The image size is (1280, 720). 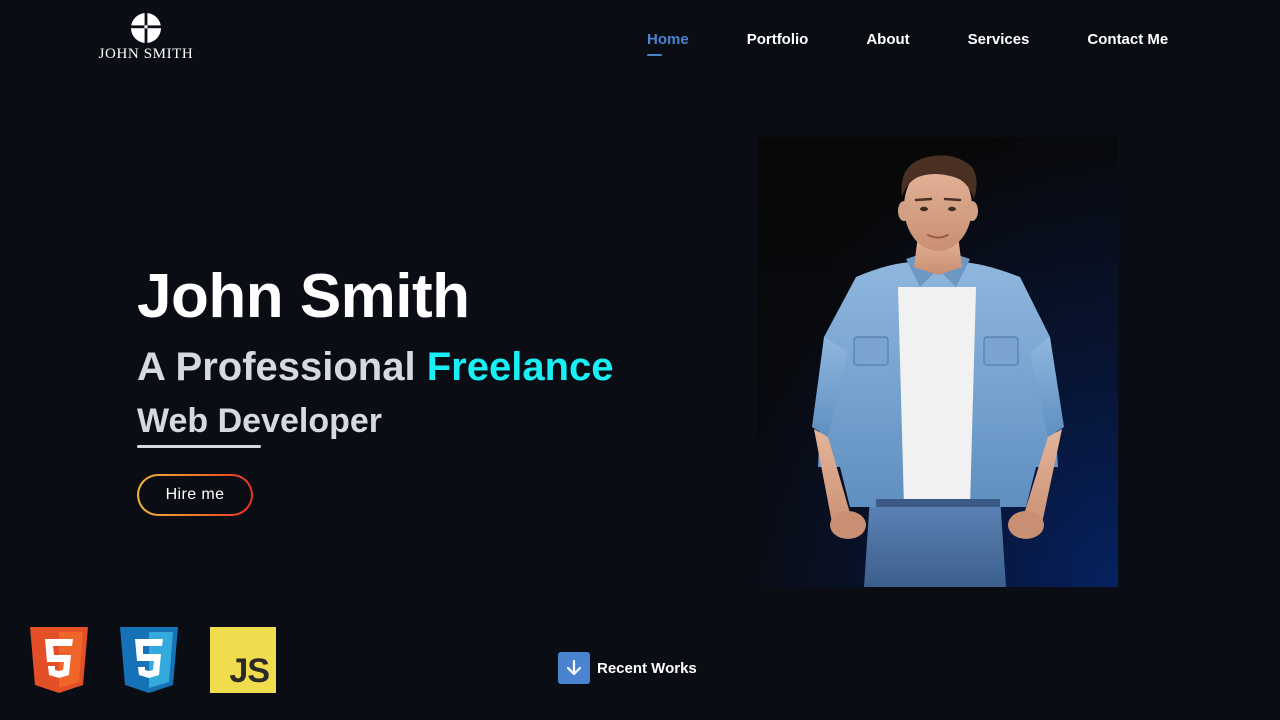 I want to click on nav-item-about: About, so click(x=887, y=40).